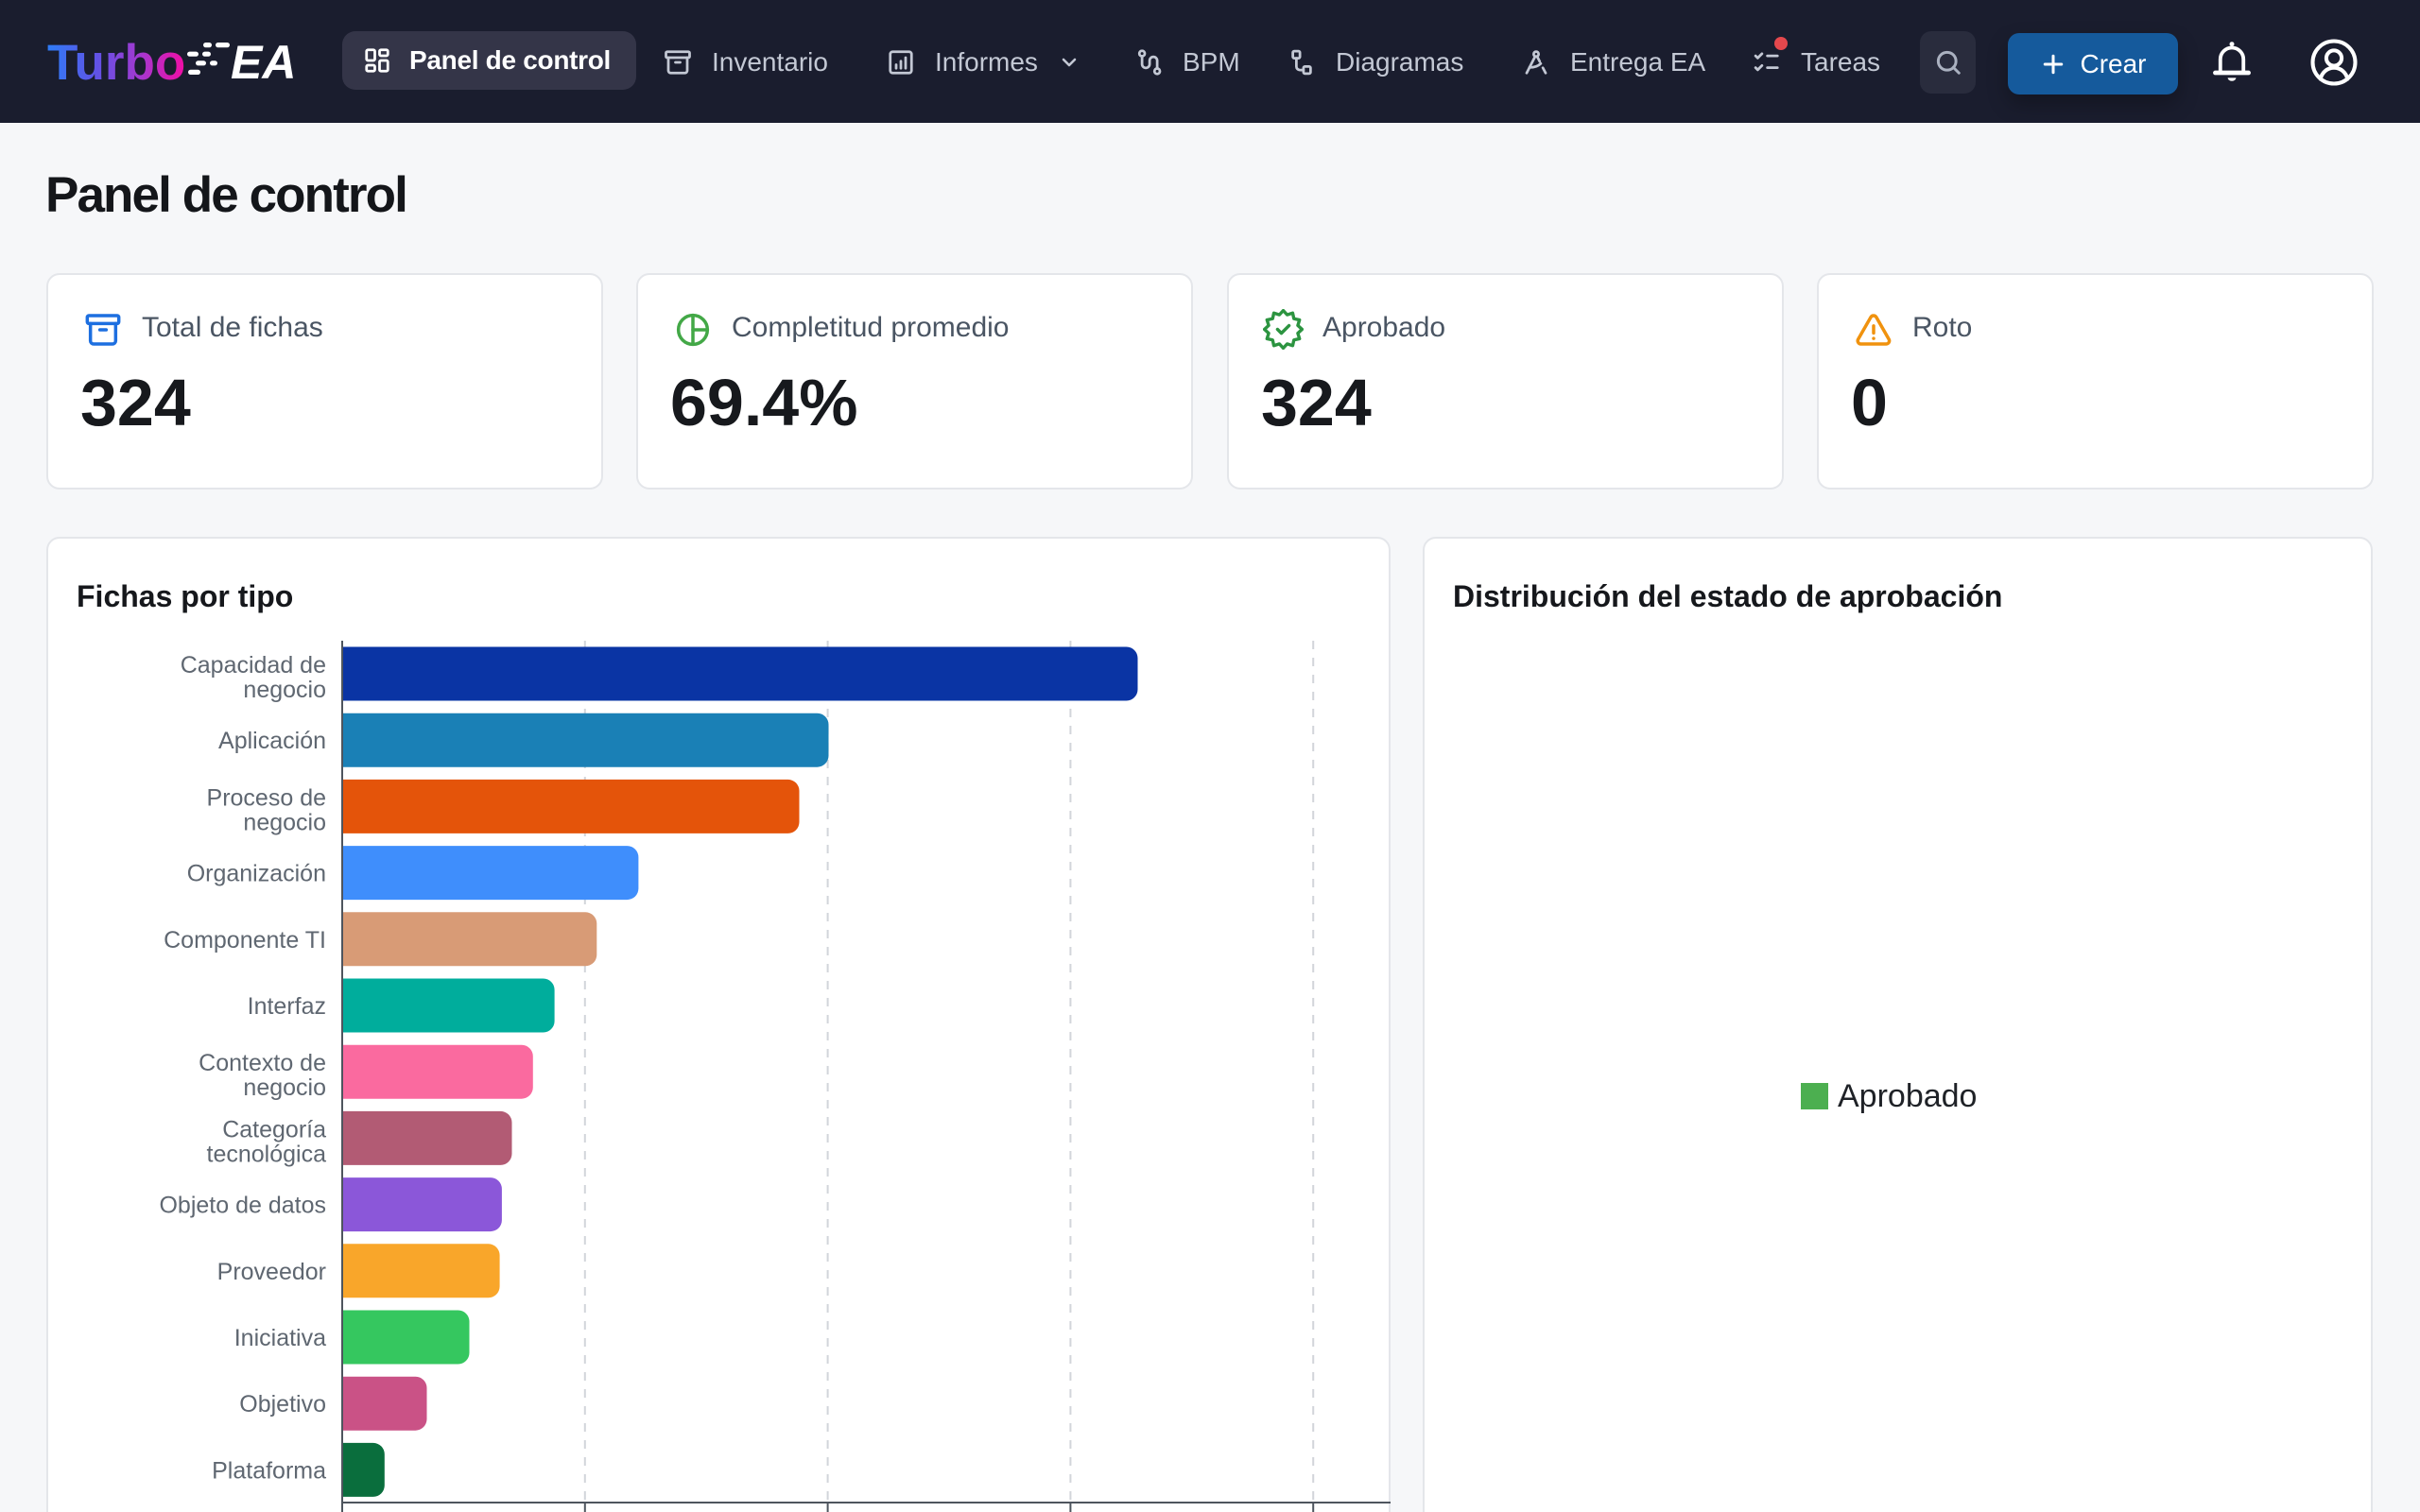 This screenshot has height=1512, width=2420. Describe the element at coordinates (242, 1206) in the screenshot. I see `svg-text: Objeto de datos` at that location.